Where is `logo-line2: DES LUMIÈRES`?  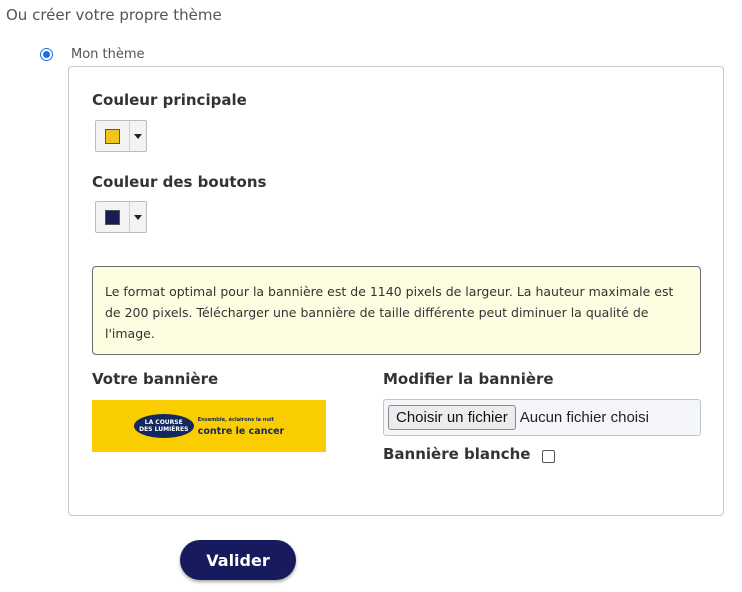 logo-line2: DES LUMIÈRES is located at coordinates (164, 429).